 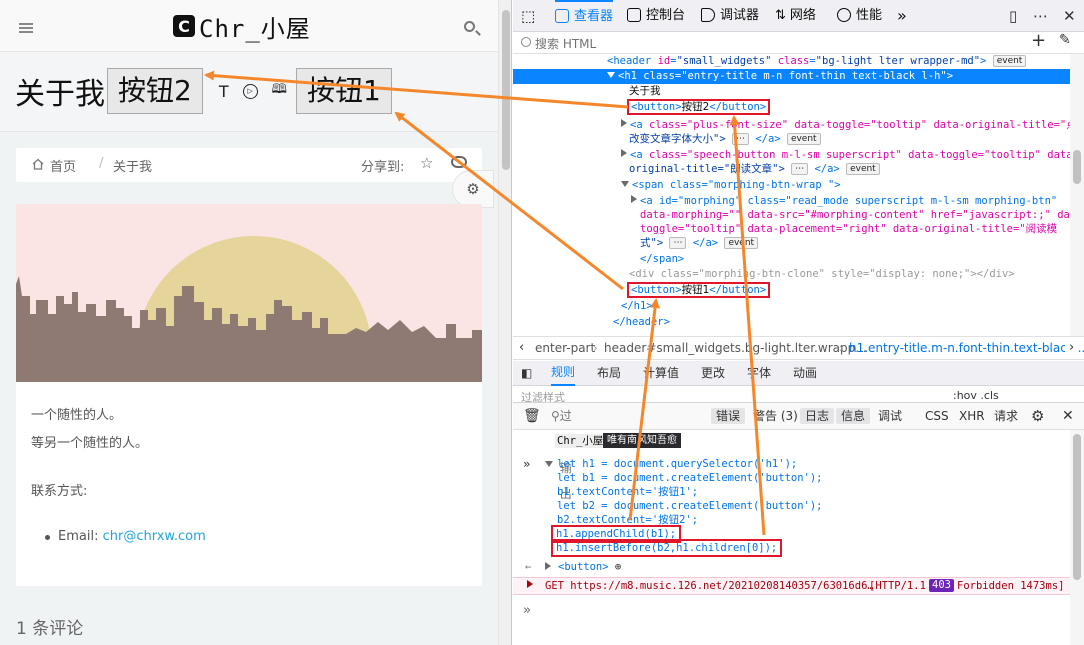 What do you see at coordinates (698, 290) in the screenshot?
I see `node-button-1: <button>按钮1</button>` at bounding box center [698, 290].